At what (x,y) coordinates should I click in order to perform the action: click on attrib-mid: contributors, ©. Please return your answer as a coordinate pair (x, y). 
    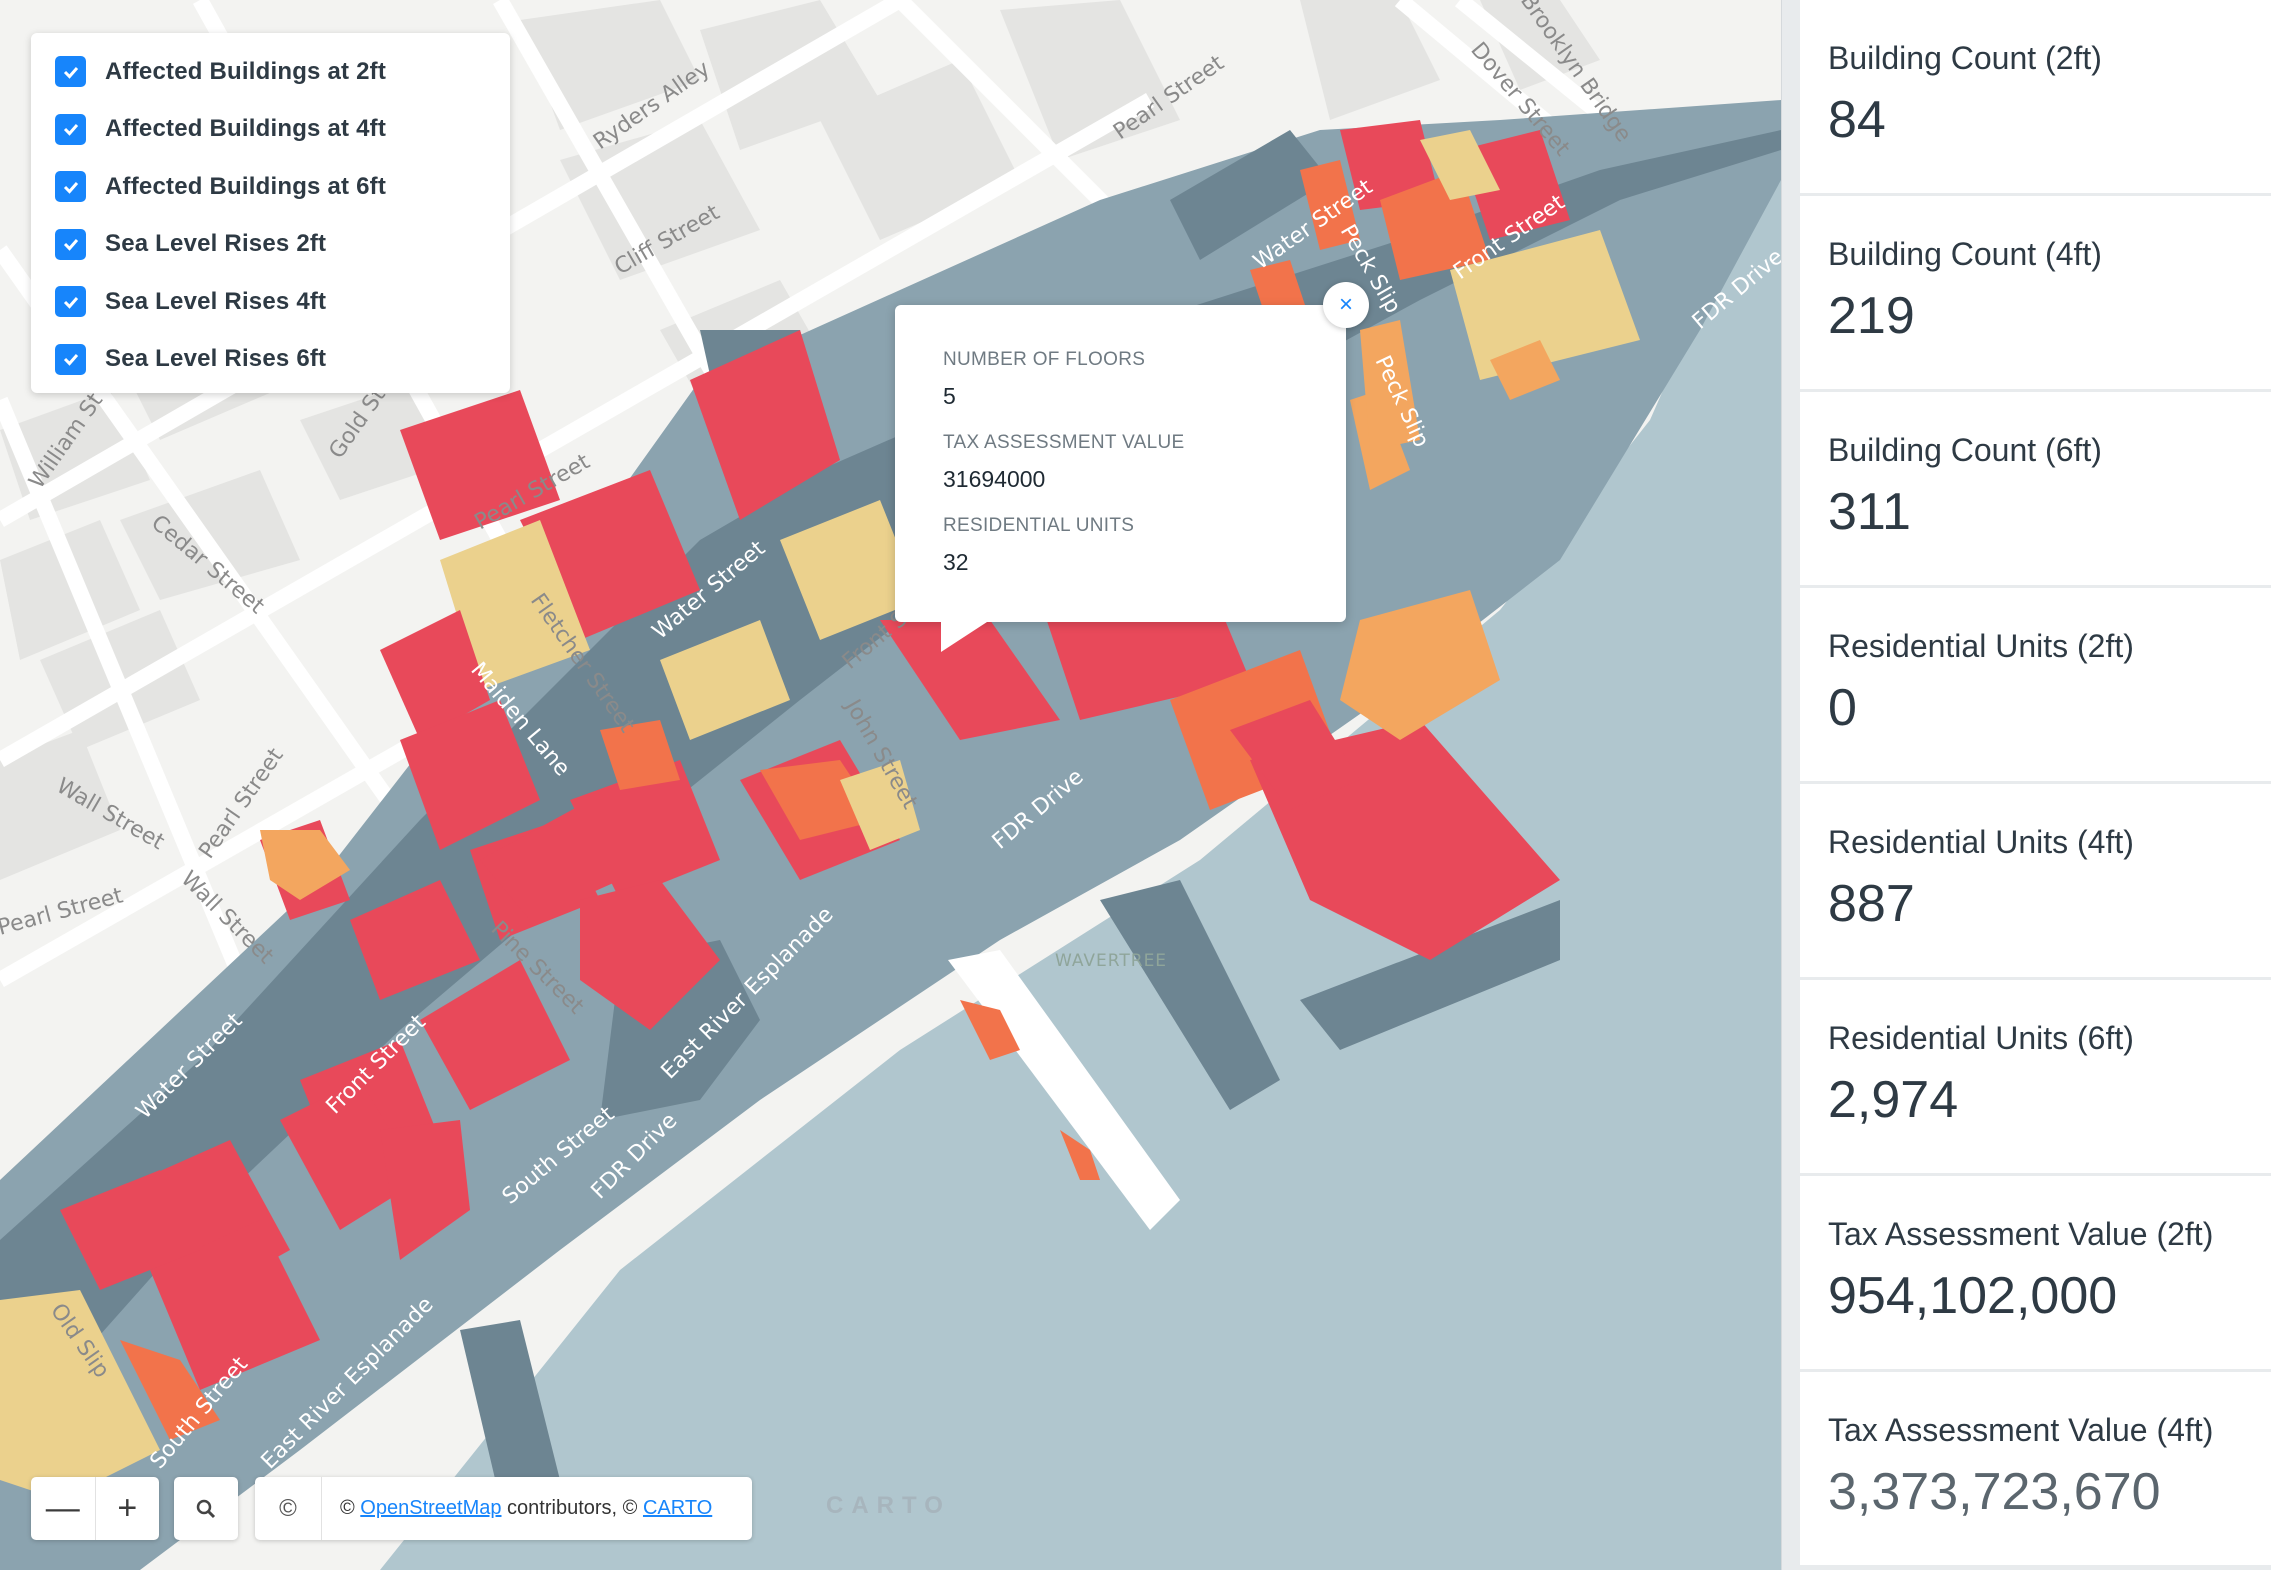
    Looking at the image, I should click on (572, 1508).